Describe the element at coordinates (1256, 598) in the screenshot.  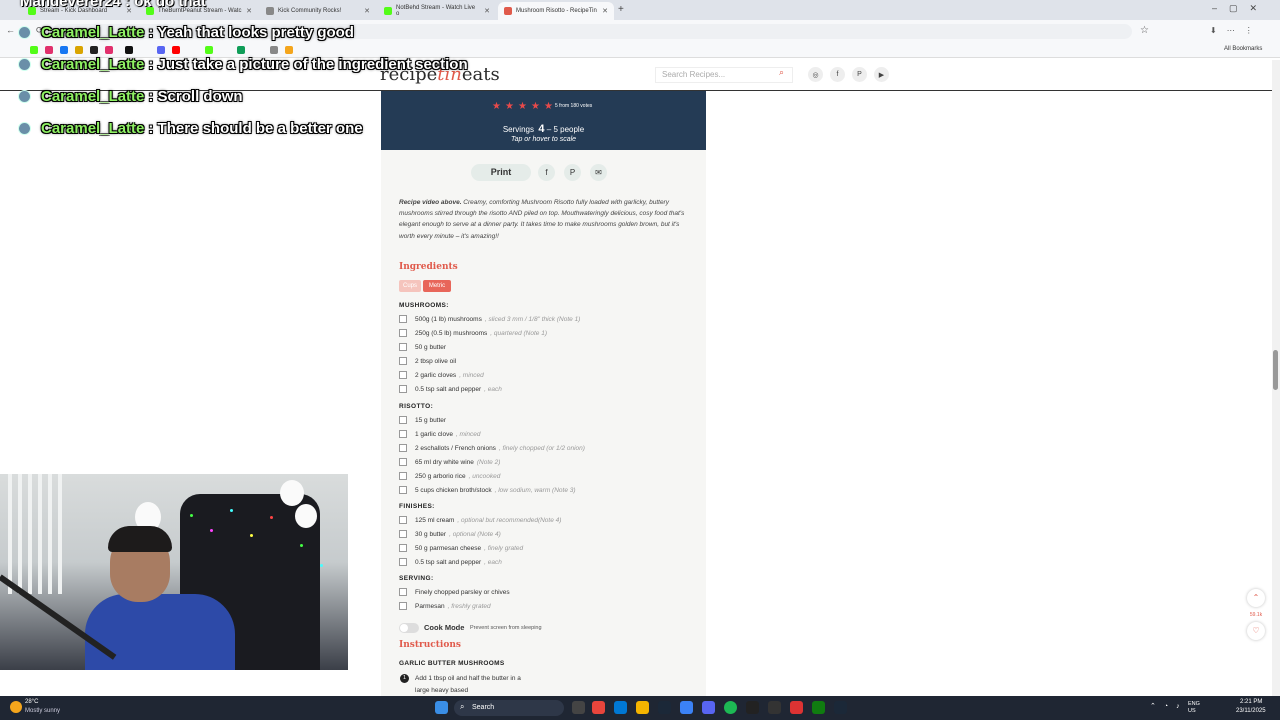
I see `scroll-top-icon: ⌃` at that location.